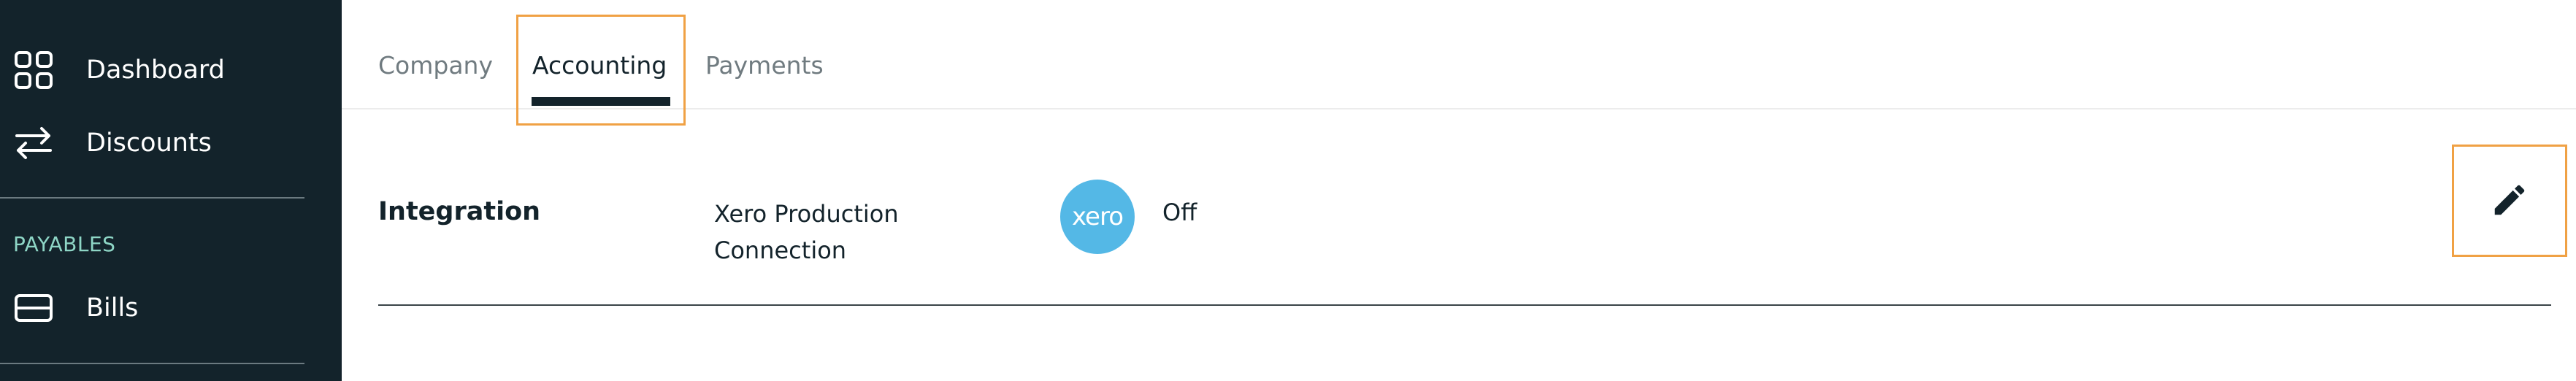 Image resolution: width=2576 pixels, height=381 pixels. I want to click on card-icon, so click(33, 308).